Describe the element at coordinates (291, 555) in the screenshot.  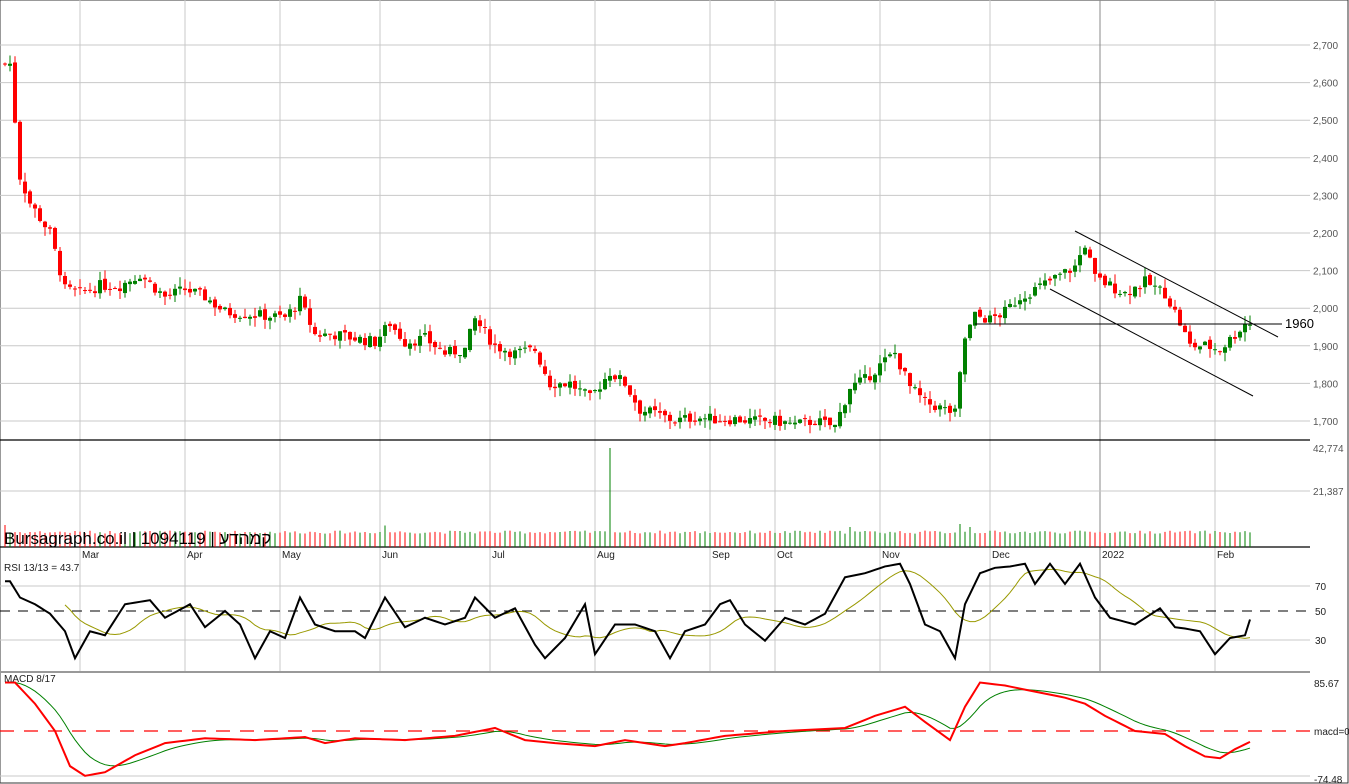
I see `month-label: May` at that location.